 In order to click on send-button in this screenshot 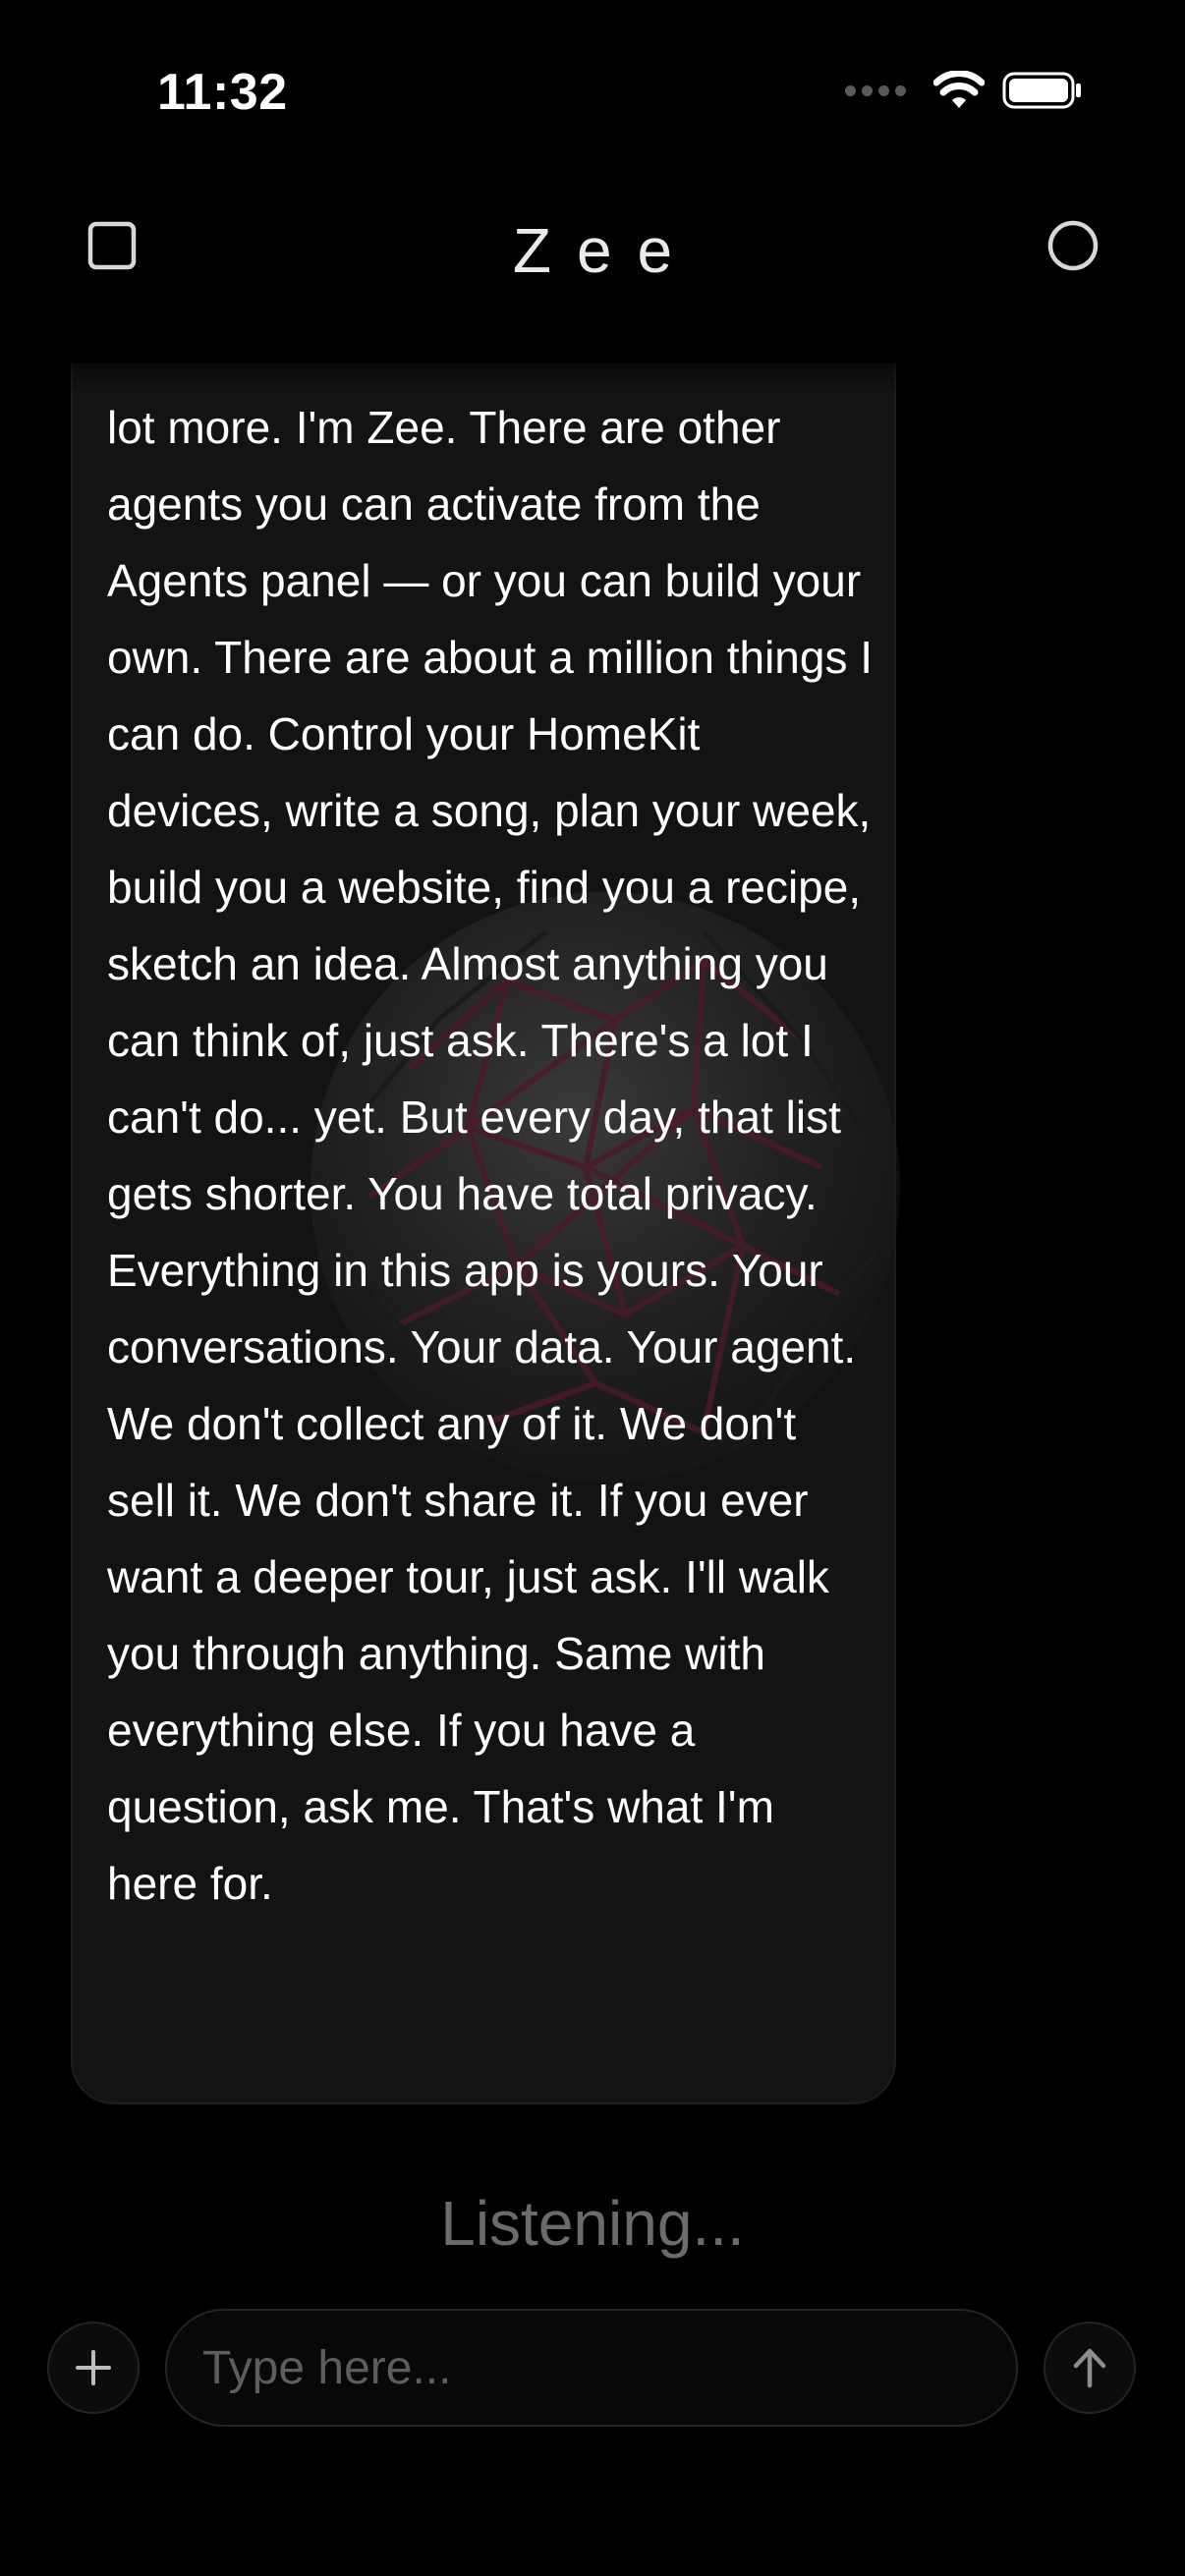, I will do `click(1090, 2368)`.